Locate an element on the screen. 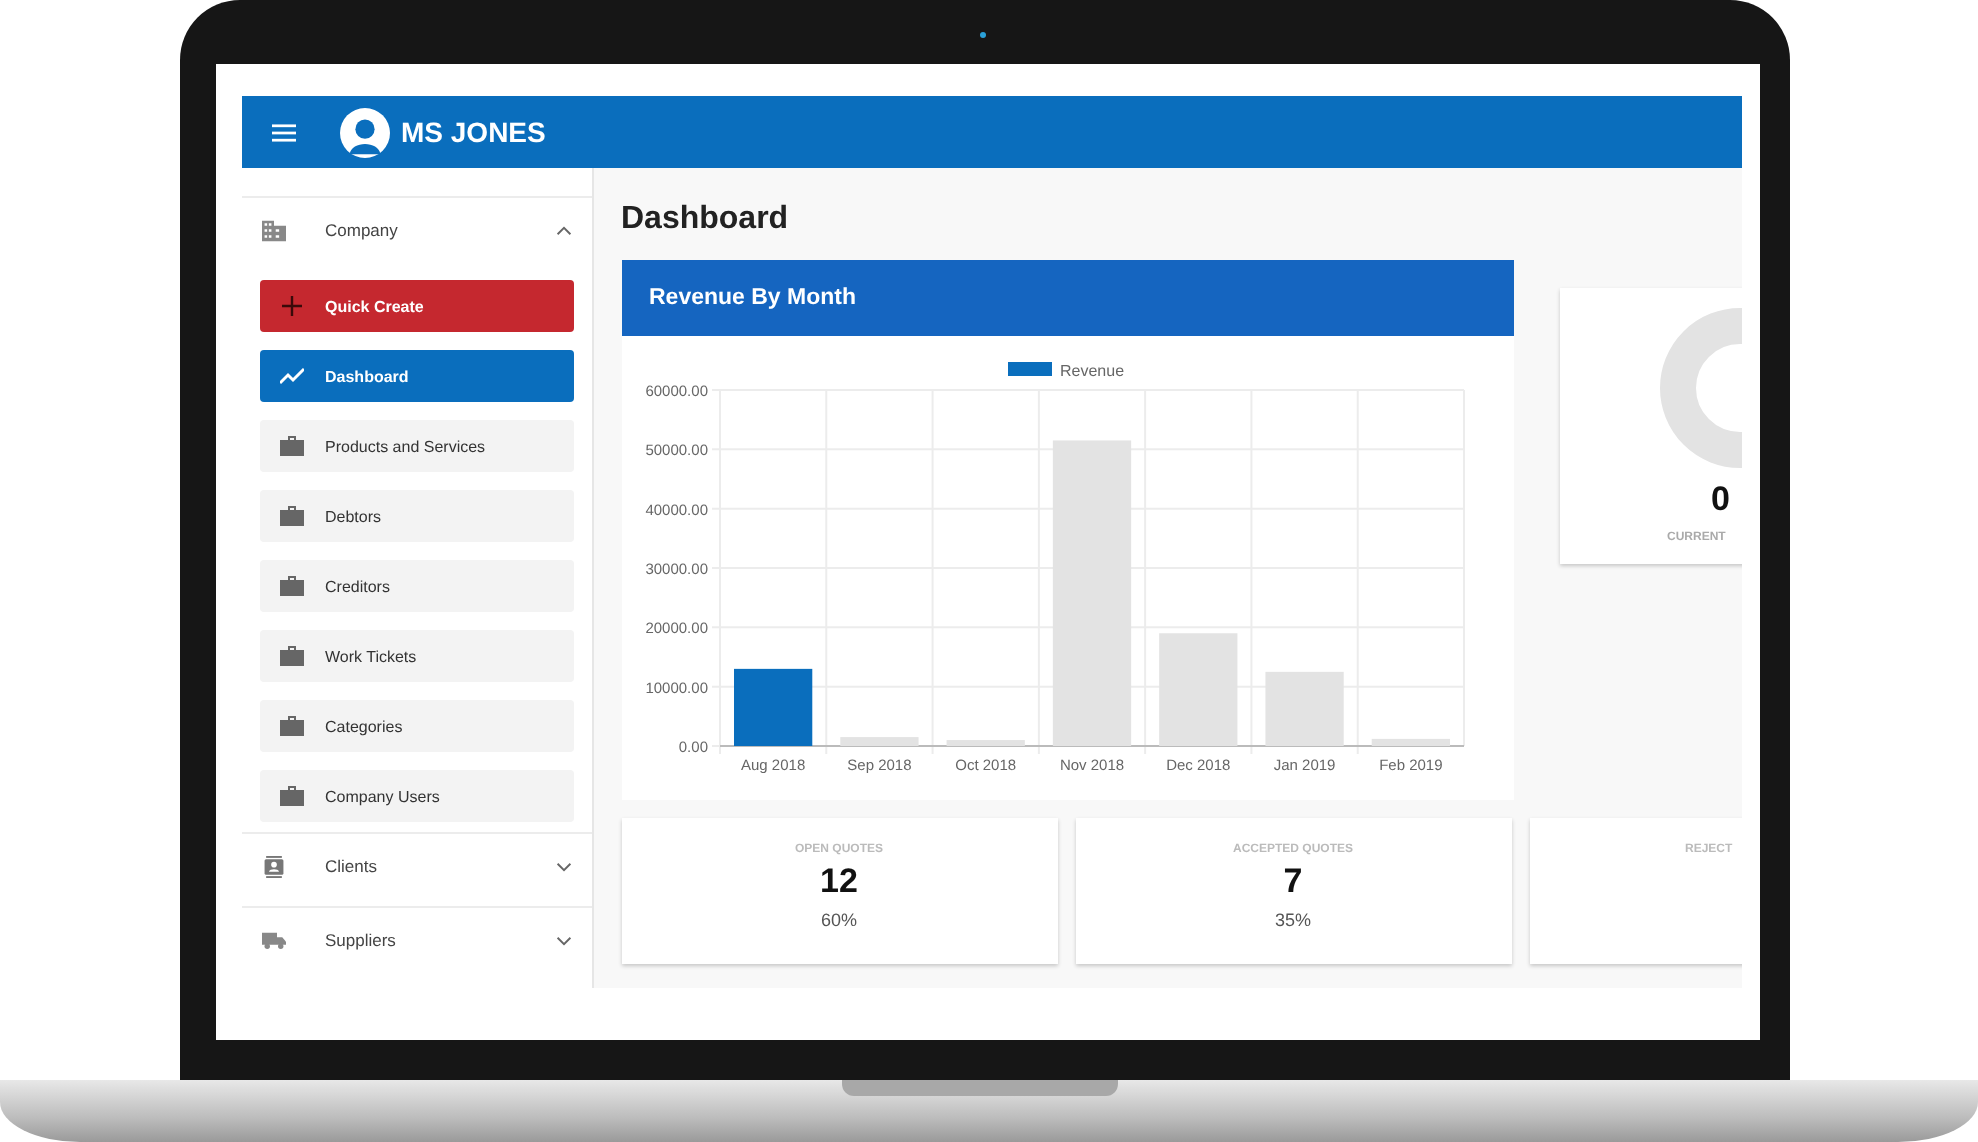  trend-line-icon is located at coordinates (291, 376).